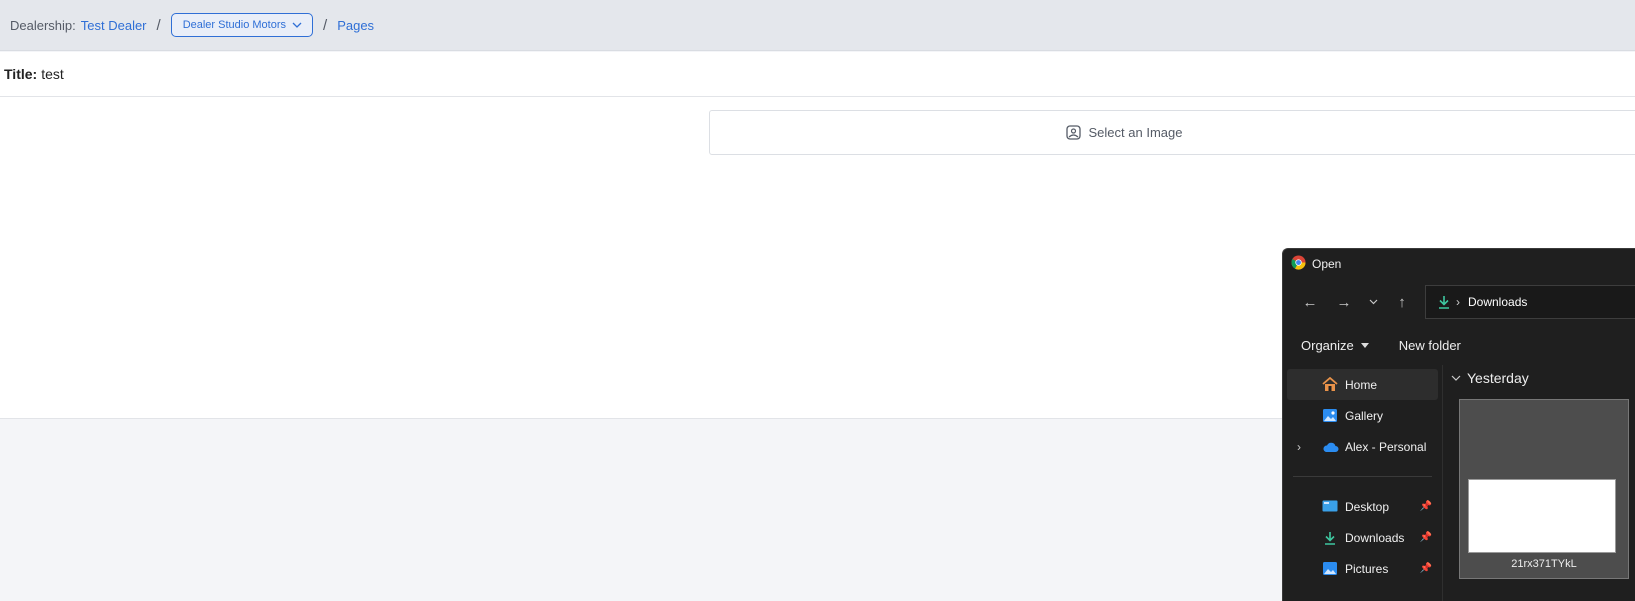 The image size is (1635, 601). I want to click on dialog-toolbar: Organize New folder, so click(1459, 345).